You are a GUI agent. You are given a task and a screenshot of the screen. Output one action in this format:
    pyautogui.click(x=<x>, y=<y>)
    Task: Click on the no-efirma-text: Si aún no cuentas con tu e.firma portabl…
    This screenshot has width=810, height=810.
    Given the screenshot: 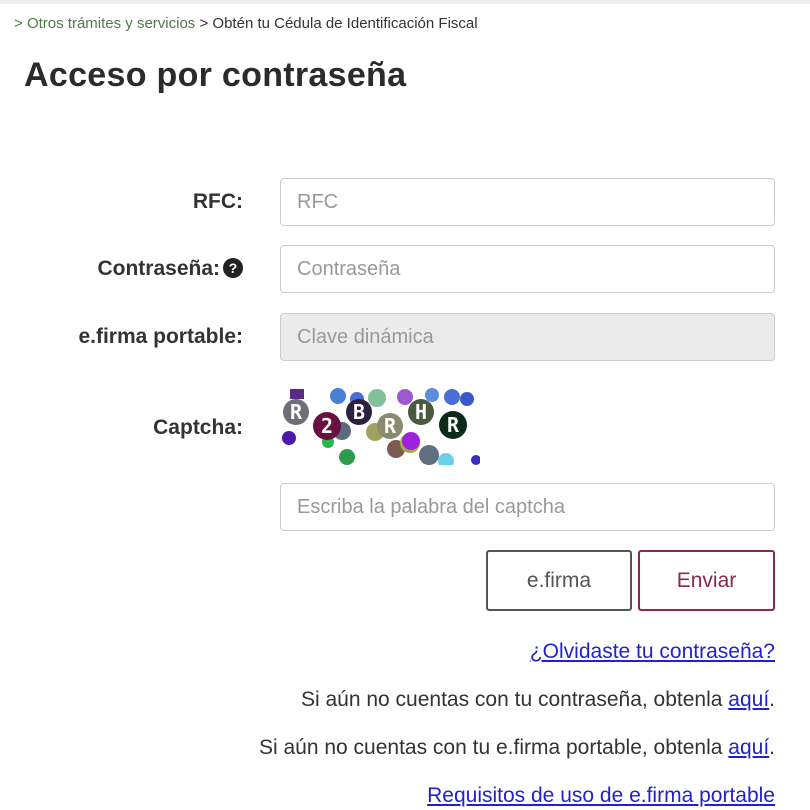 What is the action you would take?
    pyautogui.click(x=493, y=747)
    